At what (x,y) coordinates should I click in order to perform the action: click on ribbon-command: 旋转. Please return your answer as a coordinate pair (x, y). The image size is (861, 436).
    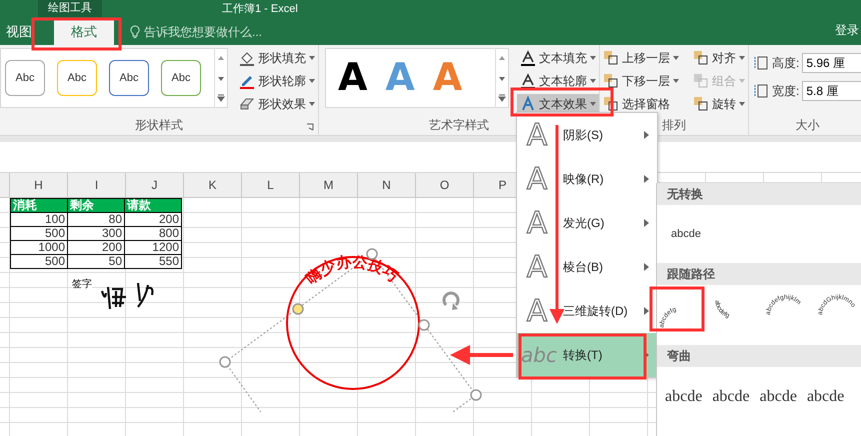
    Looking at the image, I should click on (719, 104).